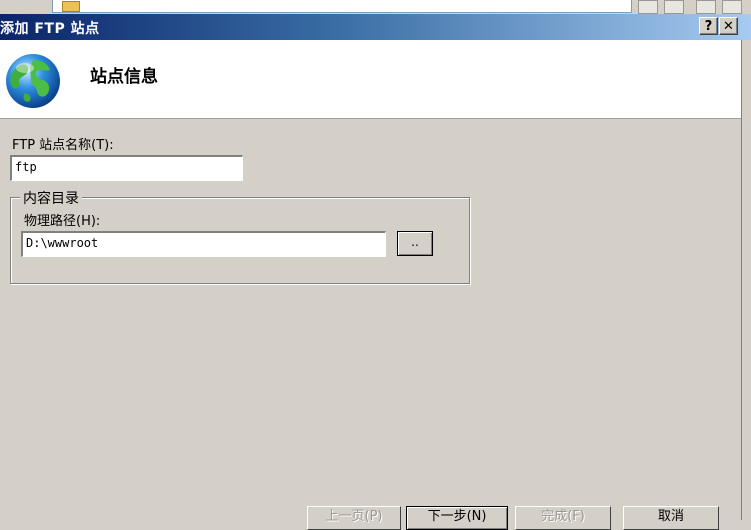 This screenshot has height=530, width=751. What do you see at coordinates (415, 243) in the screenshot?
I see `browse-button: ..` at bounding box center [415, 243].